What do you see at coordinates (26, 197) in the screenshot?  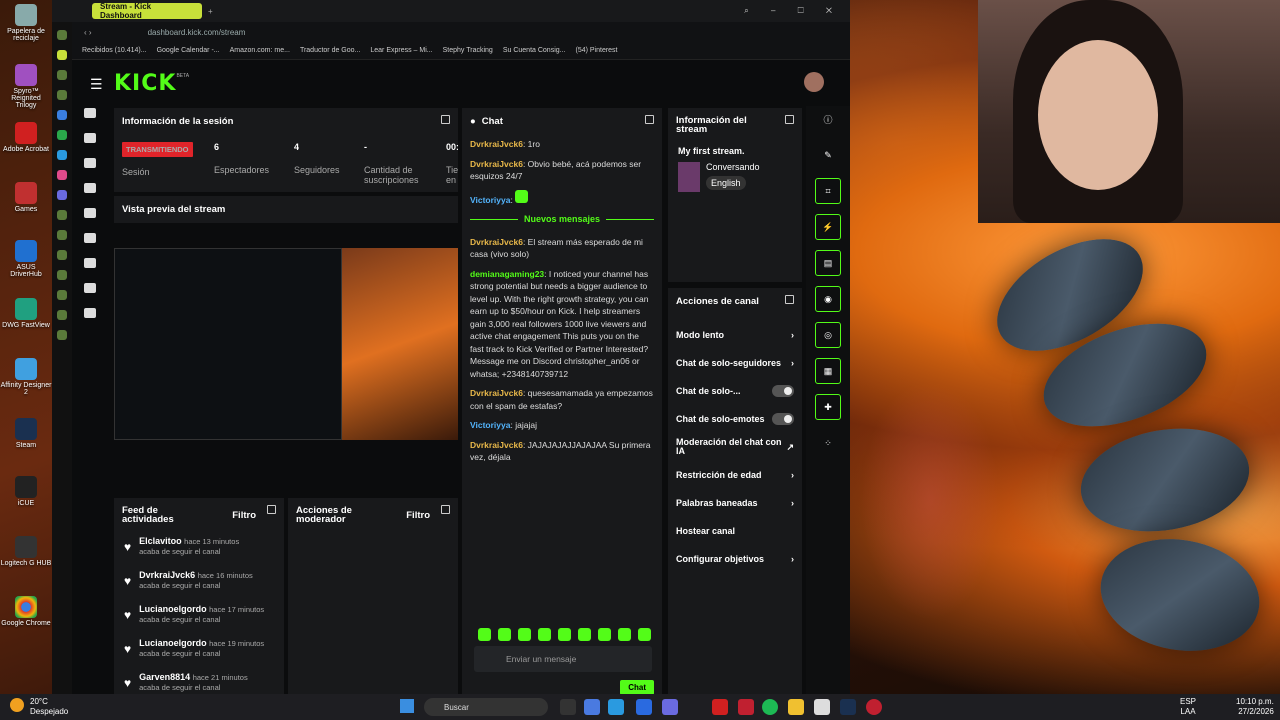 I see `desktop-icon: Games` at bounding box center [26, 197].